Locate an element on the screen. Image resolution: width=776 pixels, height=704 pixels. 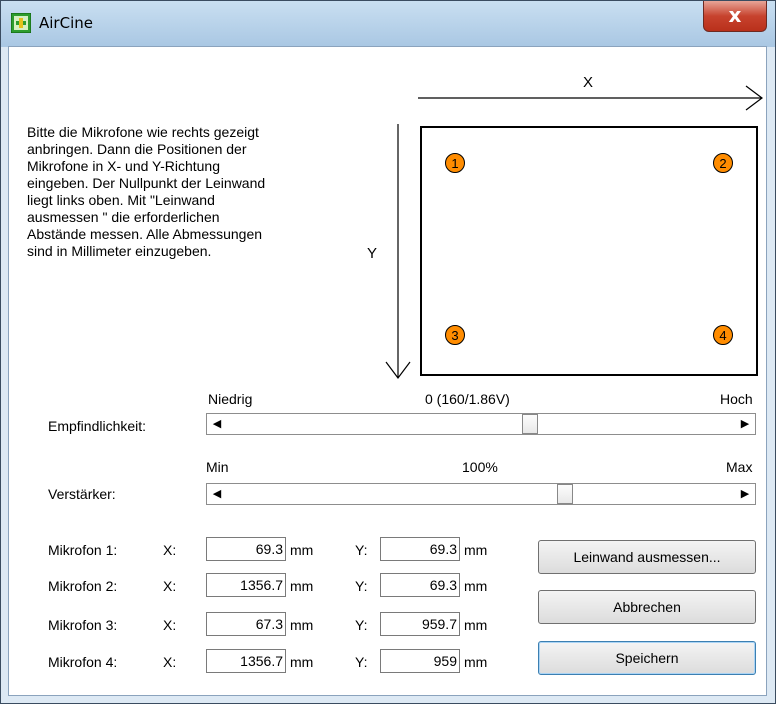
mic-4-x-input: 1356.7 is located at coordinates (246, 661).